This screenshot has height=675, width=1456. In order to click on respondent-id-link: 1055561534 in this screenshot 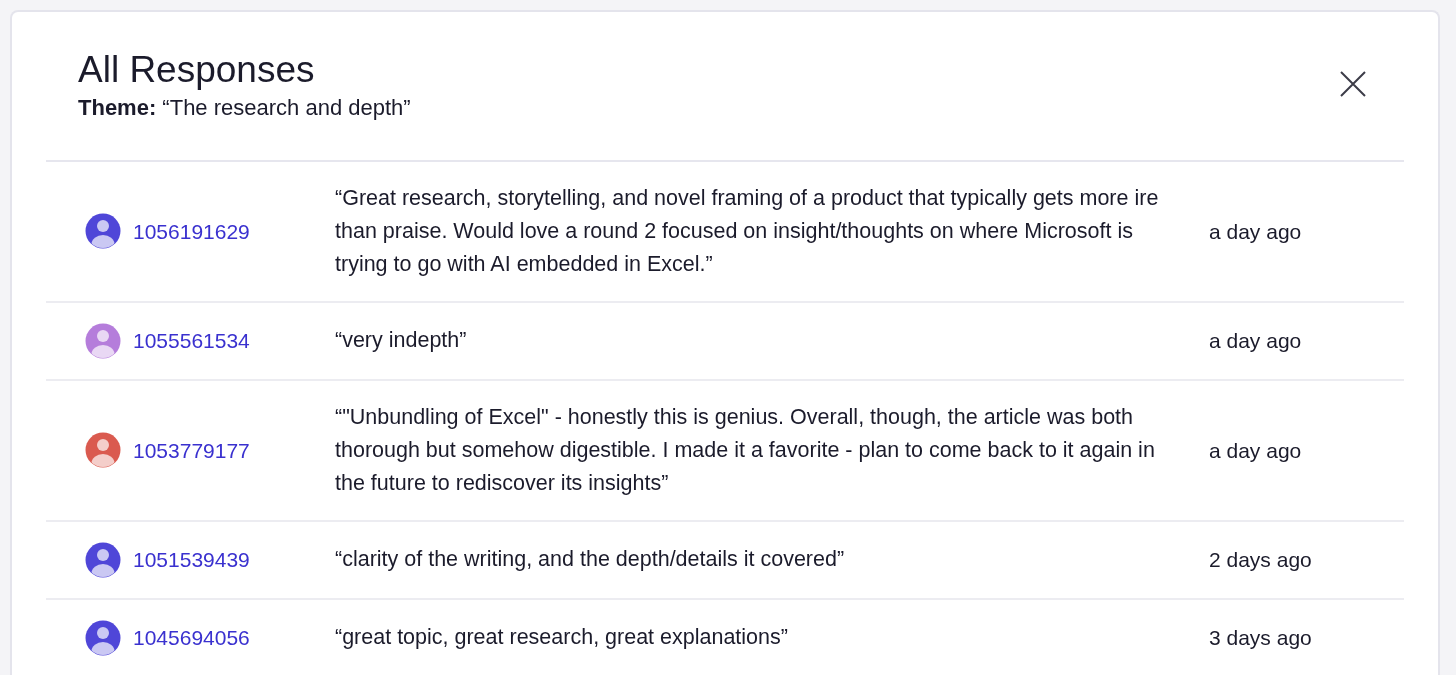, I will do `click(191, 341)`.